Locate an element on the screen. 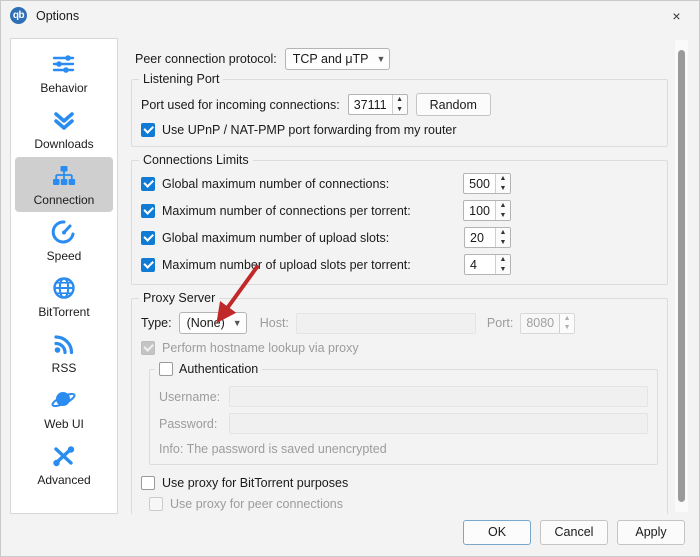 The image size is (700, 557). sidebar-item-speed: Speed is located at coordinates (64, 240).